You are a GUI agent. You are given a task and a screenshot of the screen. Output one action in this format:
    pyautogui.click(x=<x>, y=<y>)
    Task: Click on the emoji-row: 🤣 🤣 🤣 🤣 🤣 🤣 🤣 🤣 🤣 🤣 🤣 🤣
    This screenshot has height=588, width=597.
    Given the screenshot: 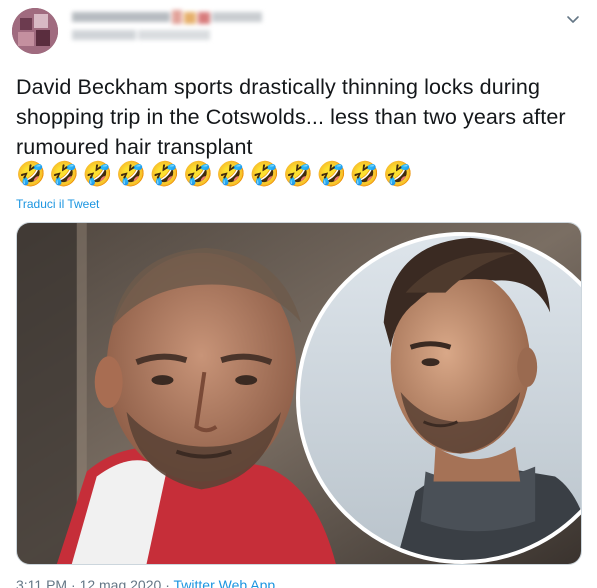 What is the action you would take?
    pyautogui.click(x=214, y=174)
    